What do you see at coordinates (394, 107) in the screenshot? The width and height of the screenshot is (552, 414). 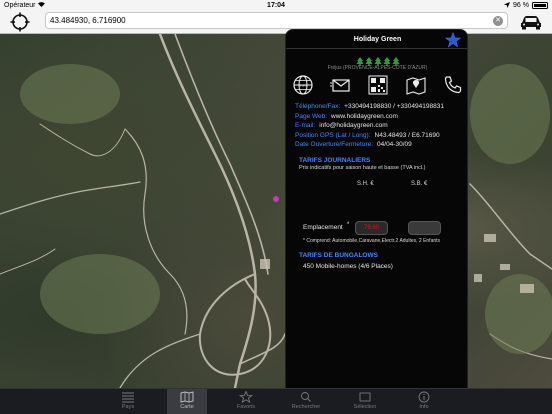 I see `detail-value: +330494198830 / +330494198831` at bounding box center [394, 107].